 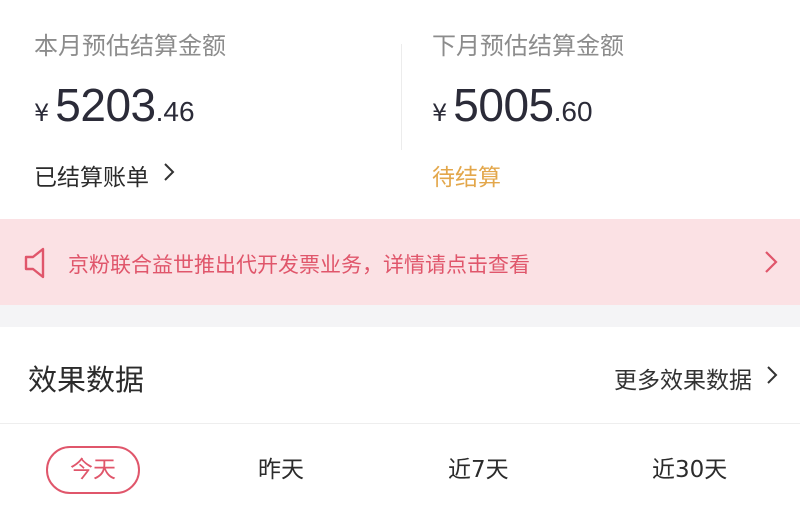 What do you see at coordinates (86, 380) in the screenshot?
I see `performance-title: 效果数据` at bounding box center [86, 380].